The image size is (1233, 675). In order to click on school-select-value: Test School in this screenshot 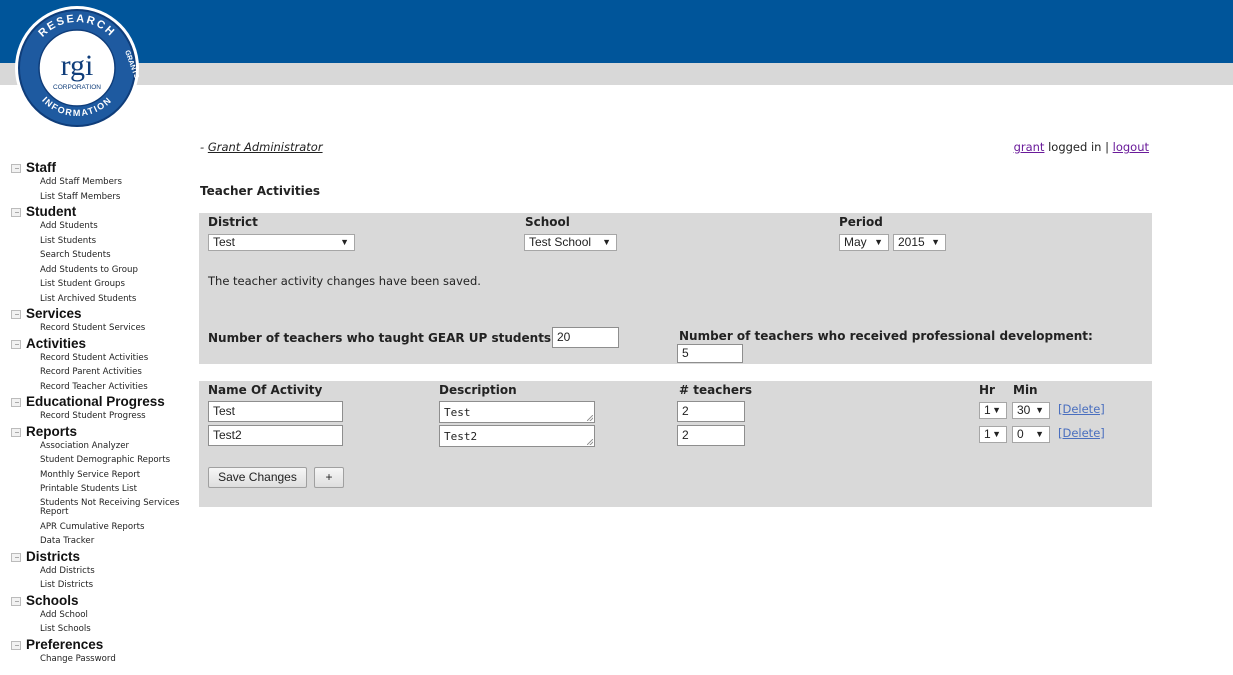, I will do `click(560, 242)`.